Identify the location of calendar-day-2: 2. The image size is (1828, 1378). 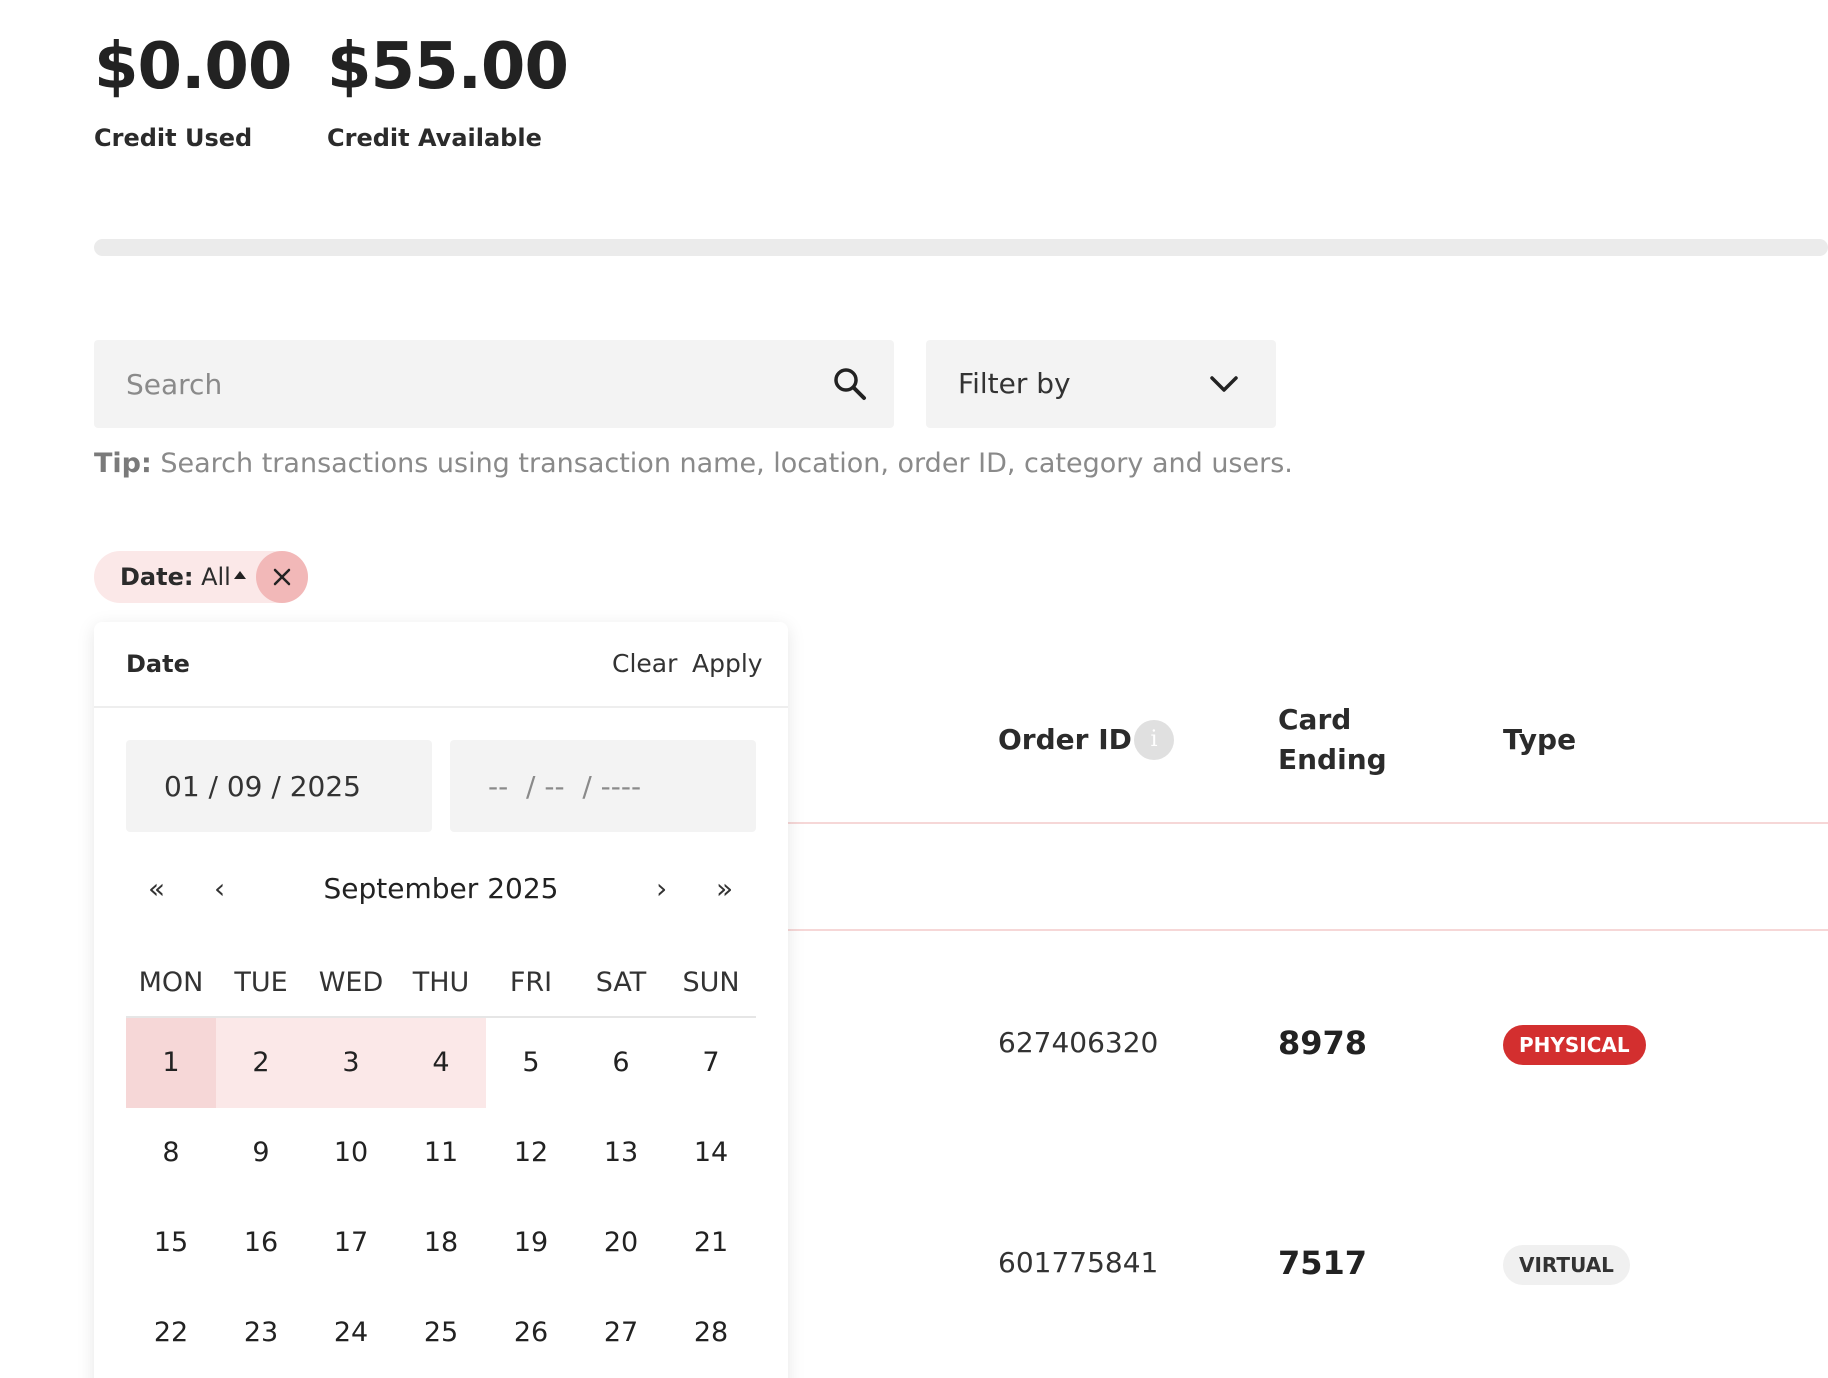
(261, 1063).